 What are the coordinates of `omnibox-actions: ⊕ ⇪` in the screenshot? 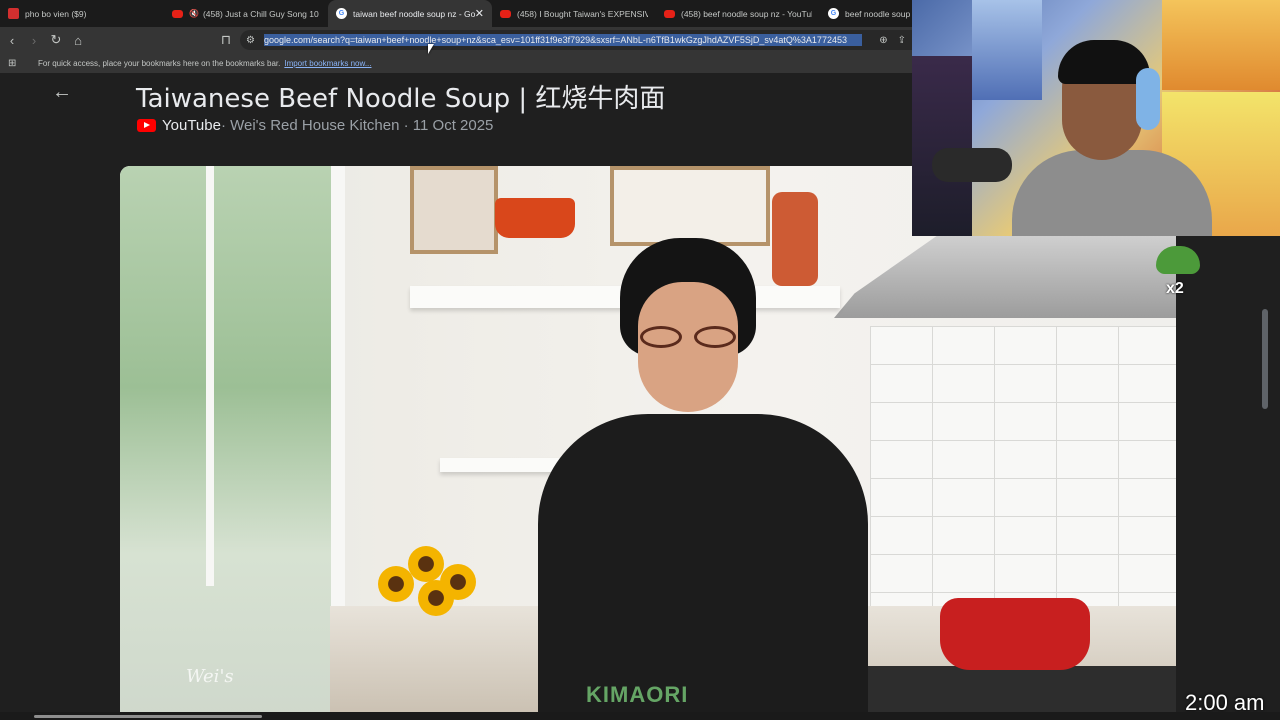 It's located at (892, 40).